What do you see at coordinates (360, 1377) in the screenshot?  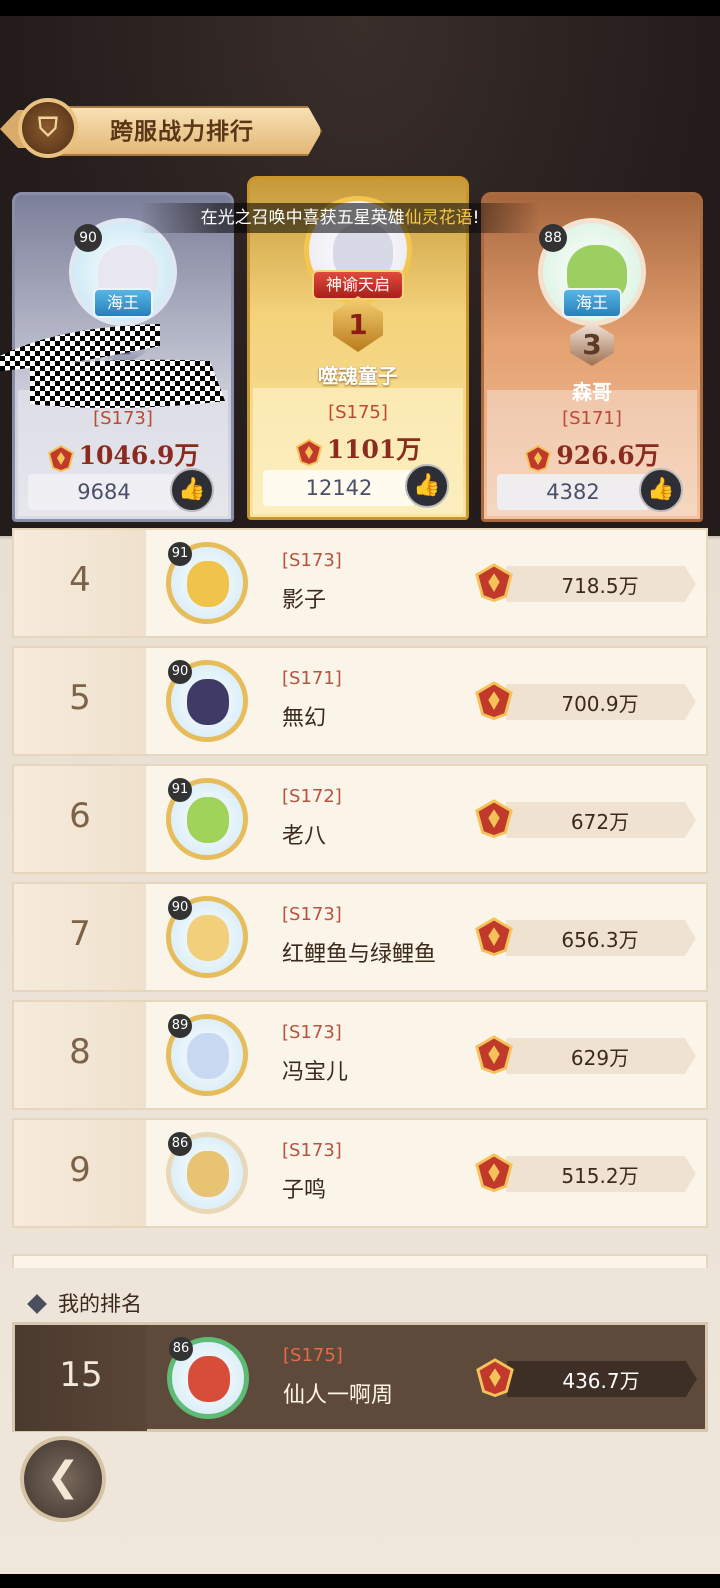 I see `my-rank-row: 15 86 [S175] 仙人一啊周 436.7万` at bounding box center [360, 1377].